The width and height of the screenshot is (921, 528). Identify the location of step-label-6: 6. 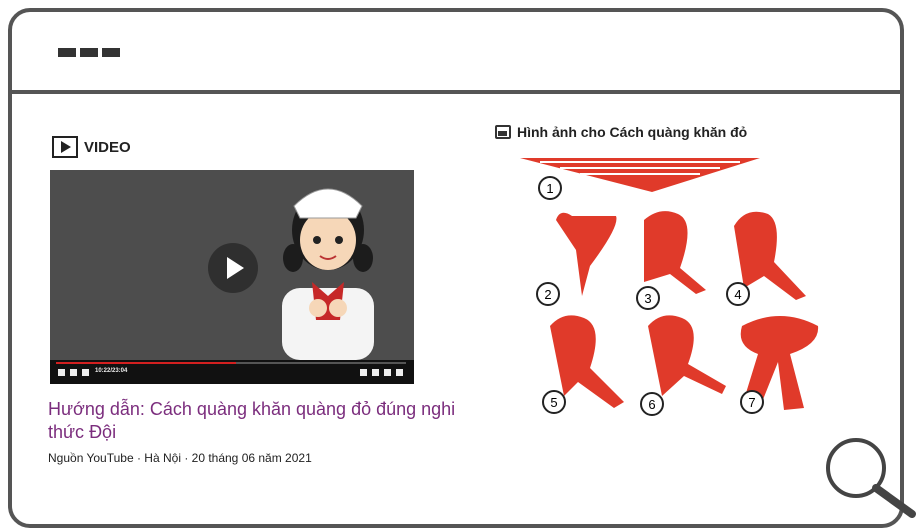
(651, 404).